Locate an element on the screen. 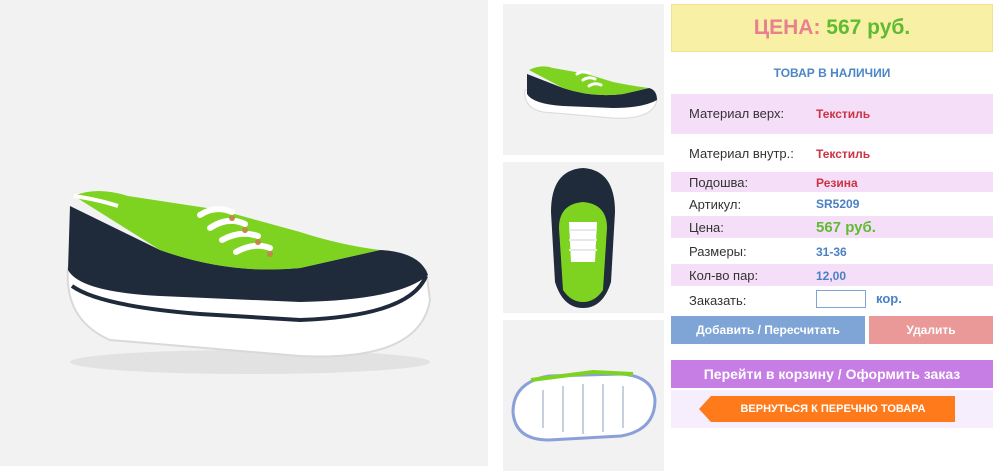 This screenshot has height=474, width=996. spec-value: 31-36 is located at coordinates (831, 252).